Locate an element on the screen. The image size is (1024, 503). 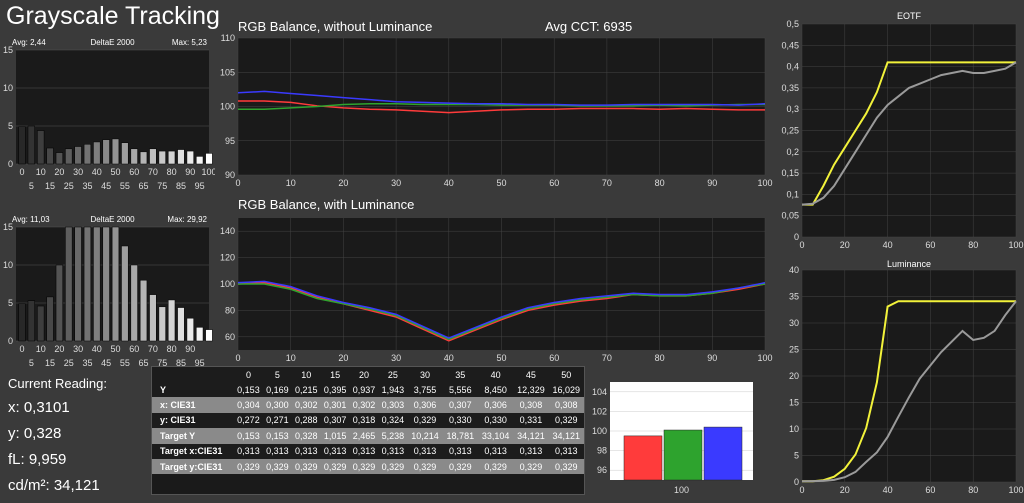
table-cell: 0,307 is located at coordinates (460, 405).